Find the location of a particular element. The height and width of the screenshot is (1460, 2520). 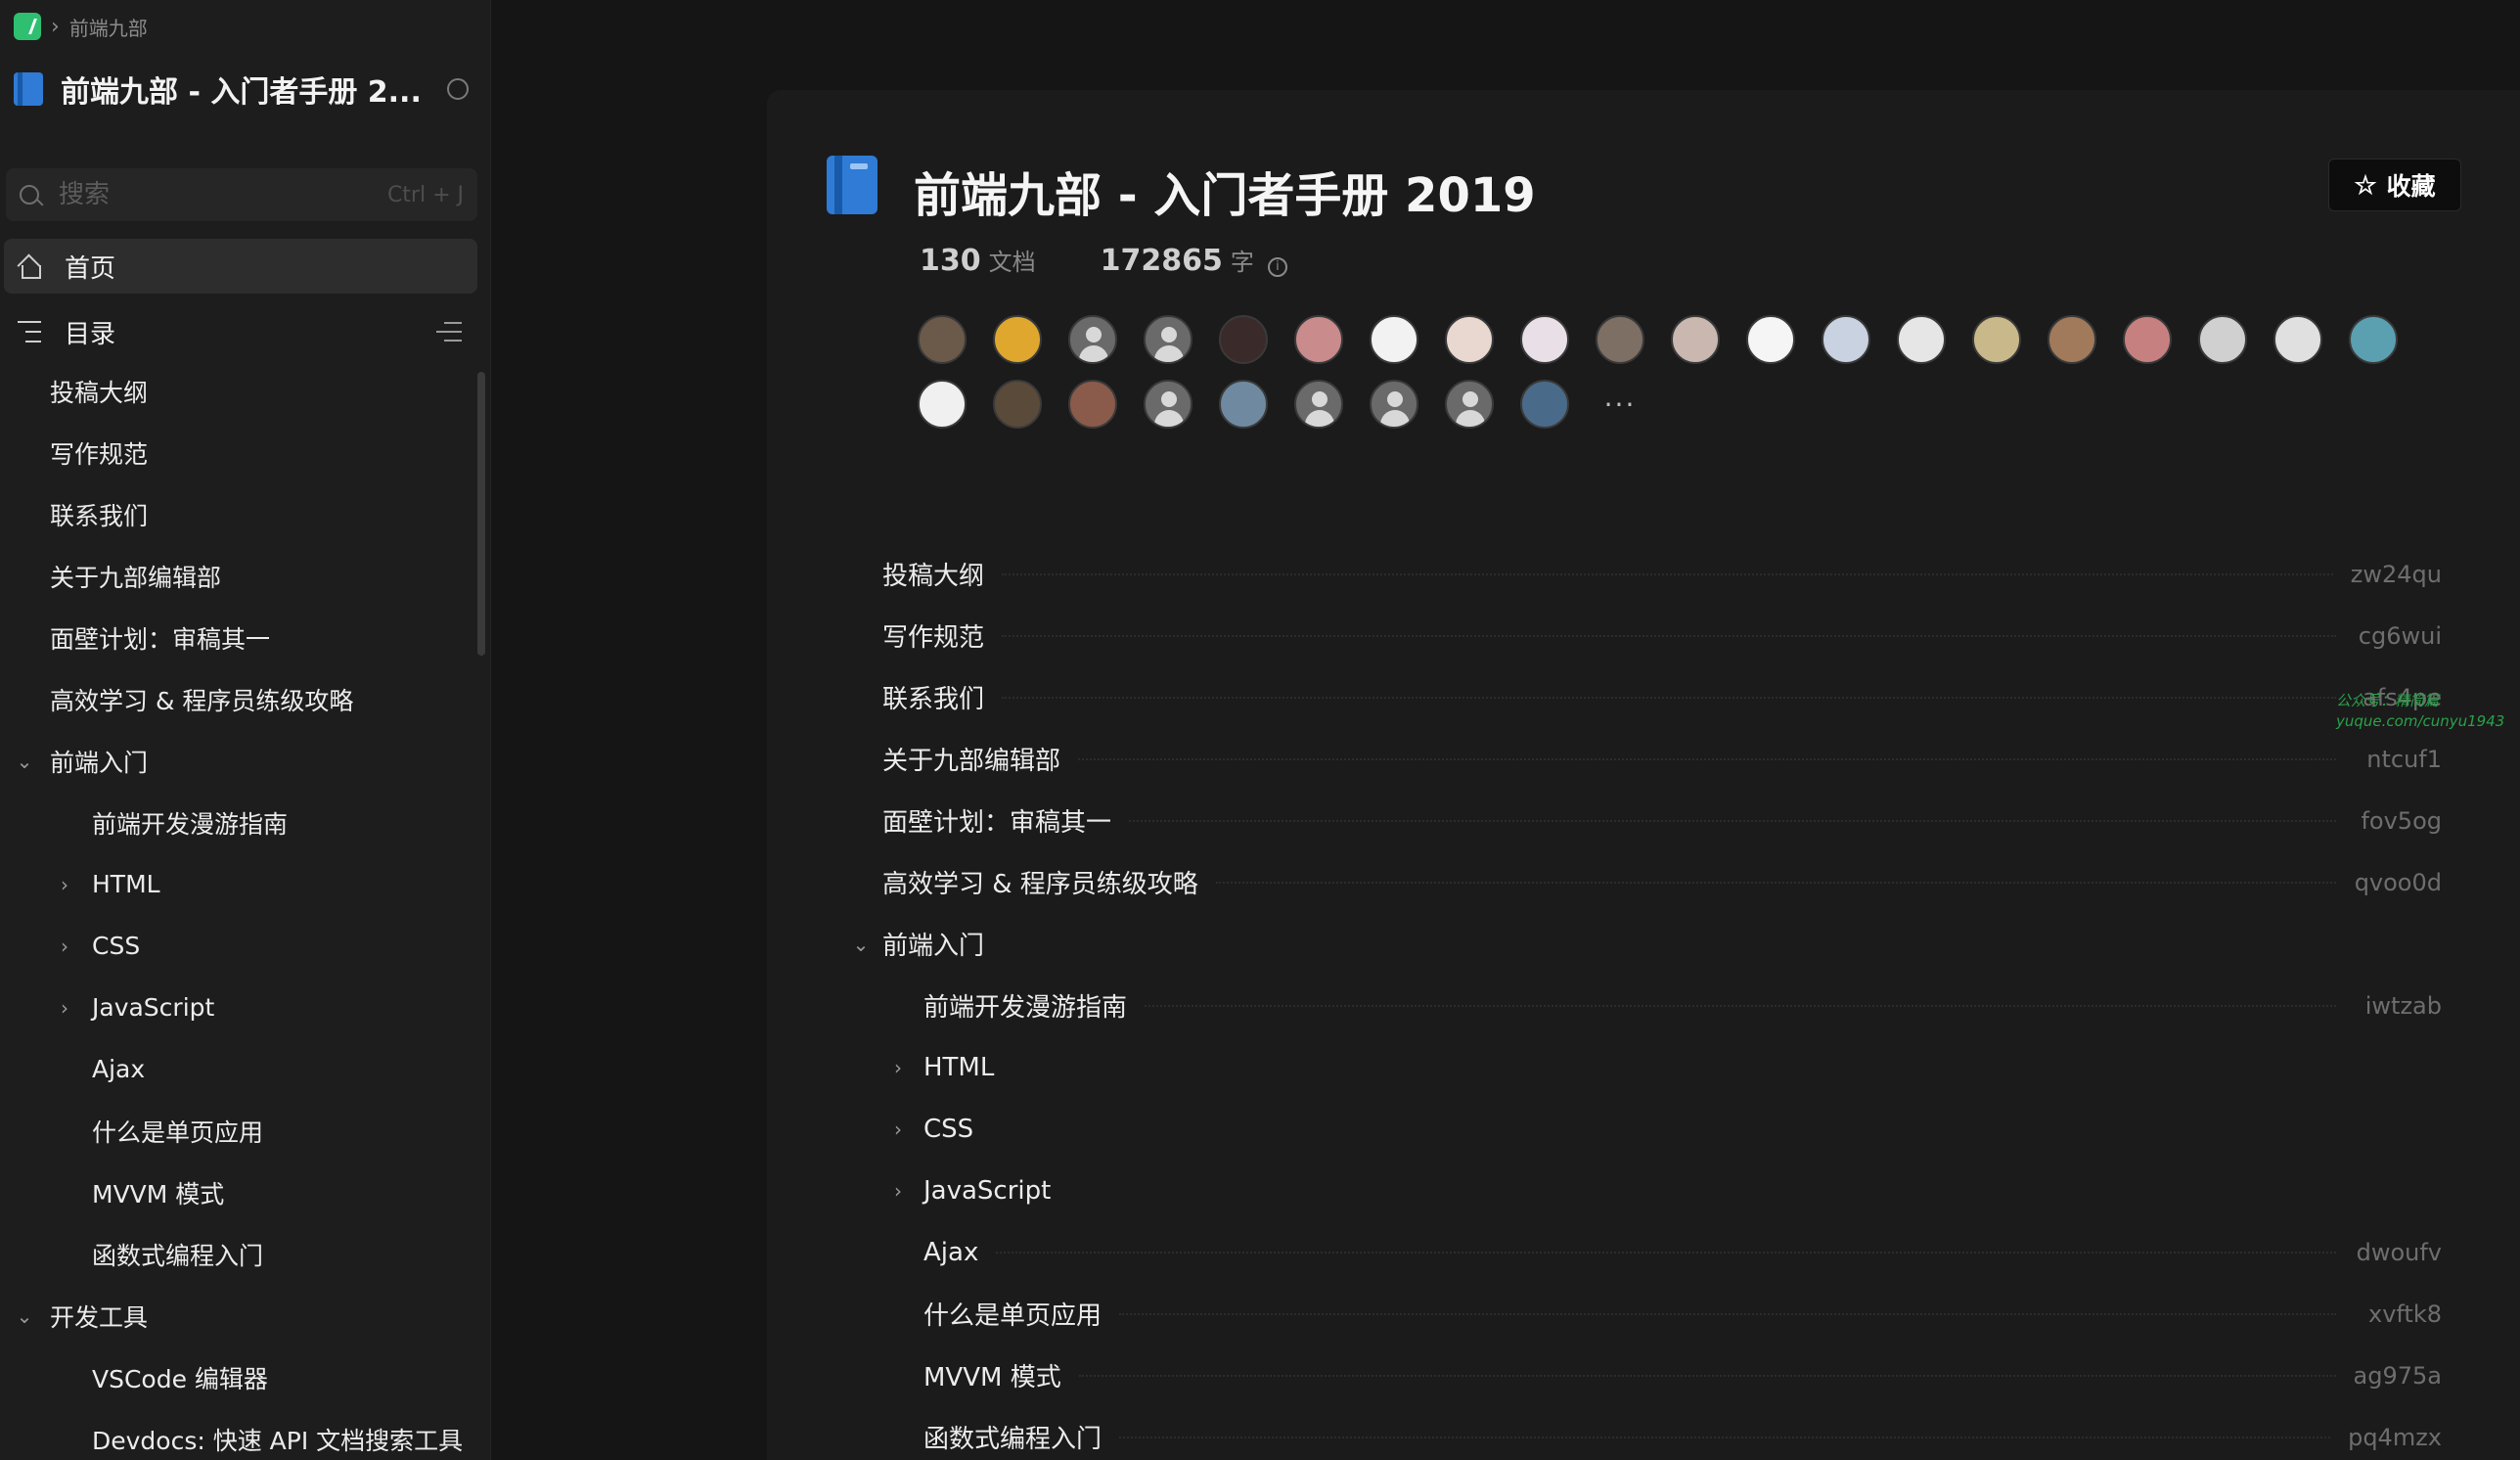

toc-title: 前端入门 is located at coordinates (933, 944).